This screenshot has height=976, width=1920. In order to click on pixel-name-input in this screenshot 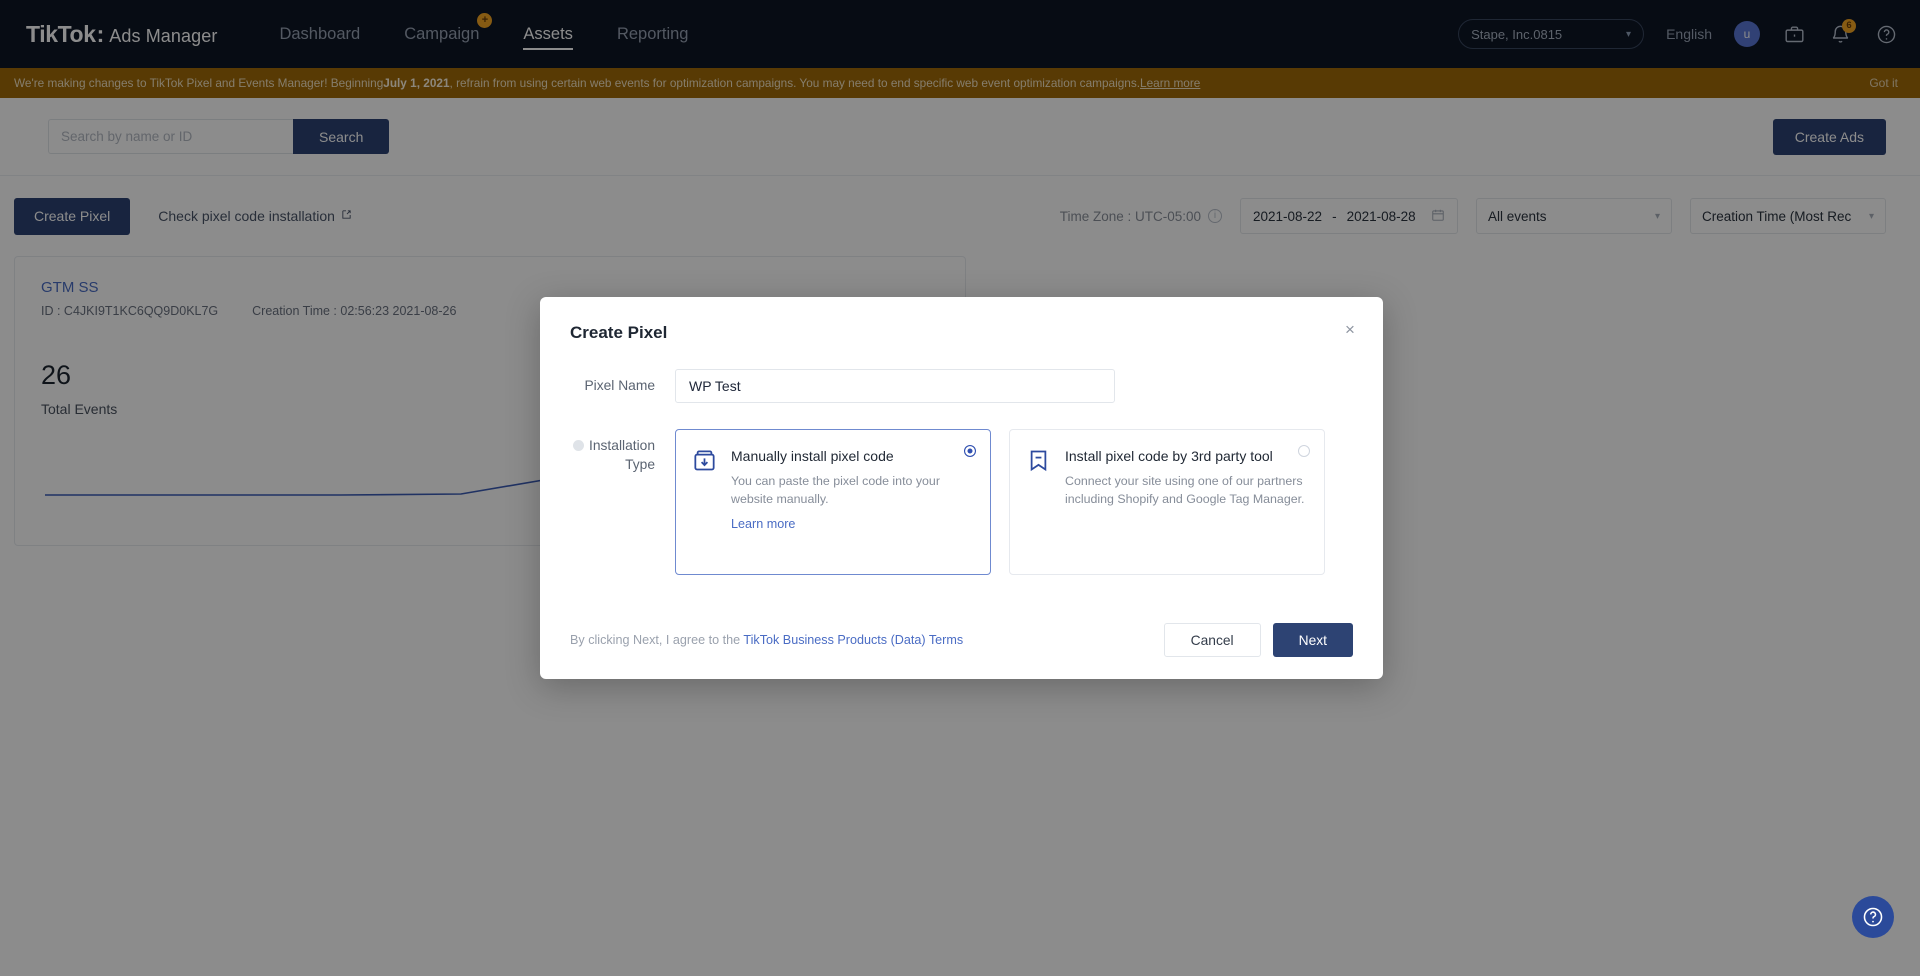, I will do `click(895, 386)`.